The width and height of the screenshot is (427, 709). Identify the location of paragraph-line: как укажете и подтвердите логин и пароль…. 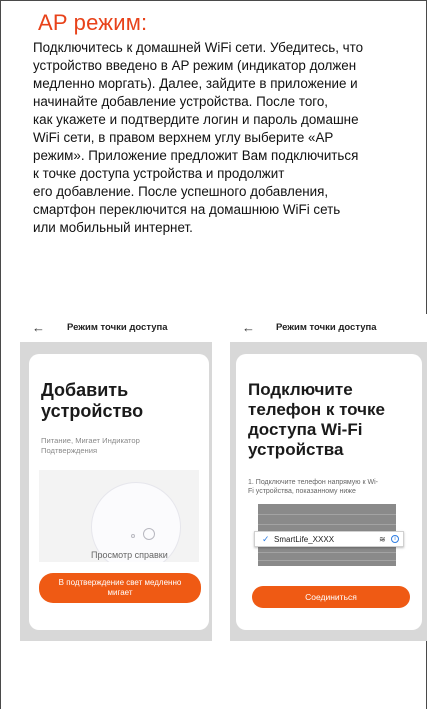
(196, 119).